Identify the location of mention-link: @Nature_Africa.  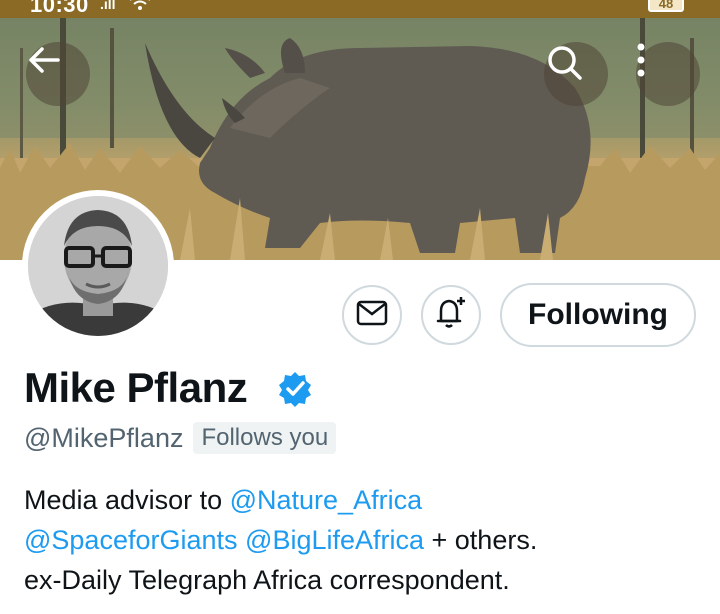
(326, 500).